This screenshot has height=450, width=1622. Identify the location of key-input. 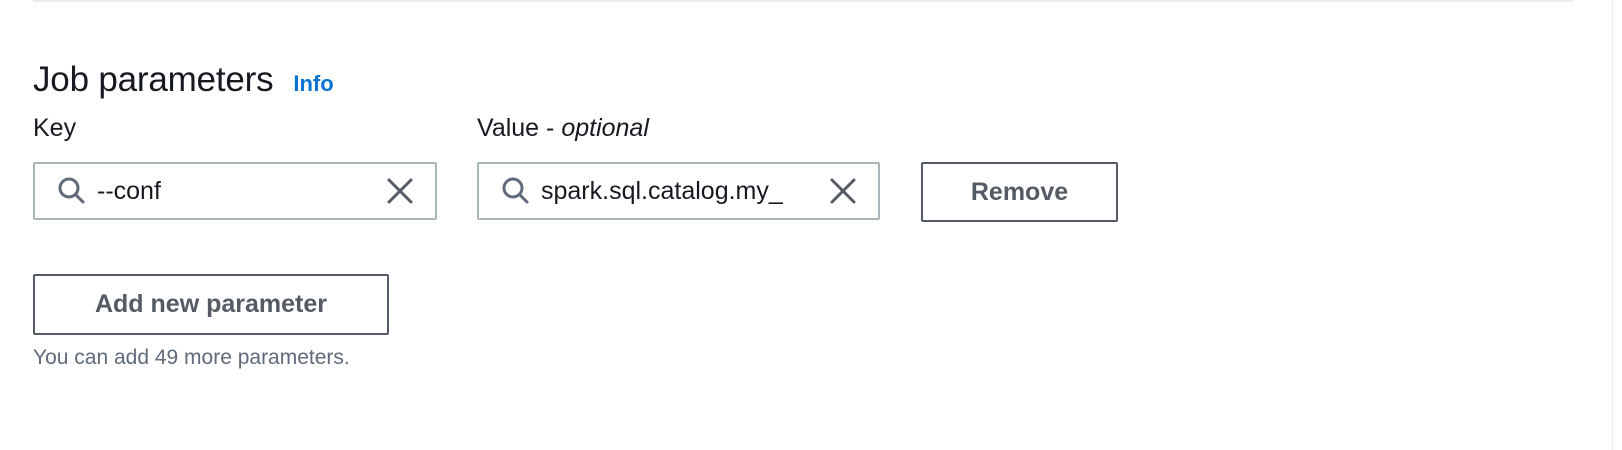
(236, 191).